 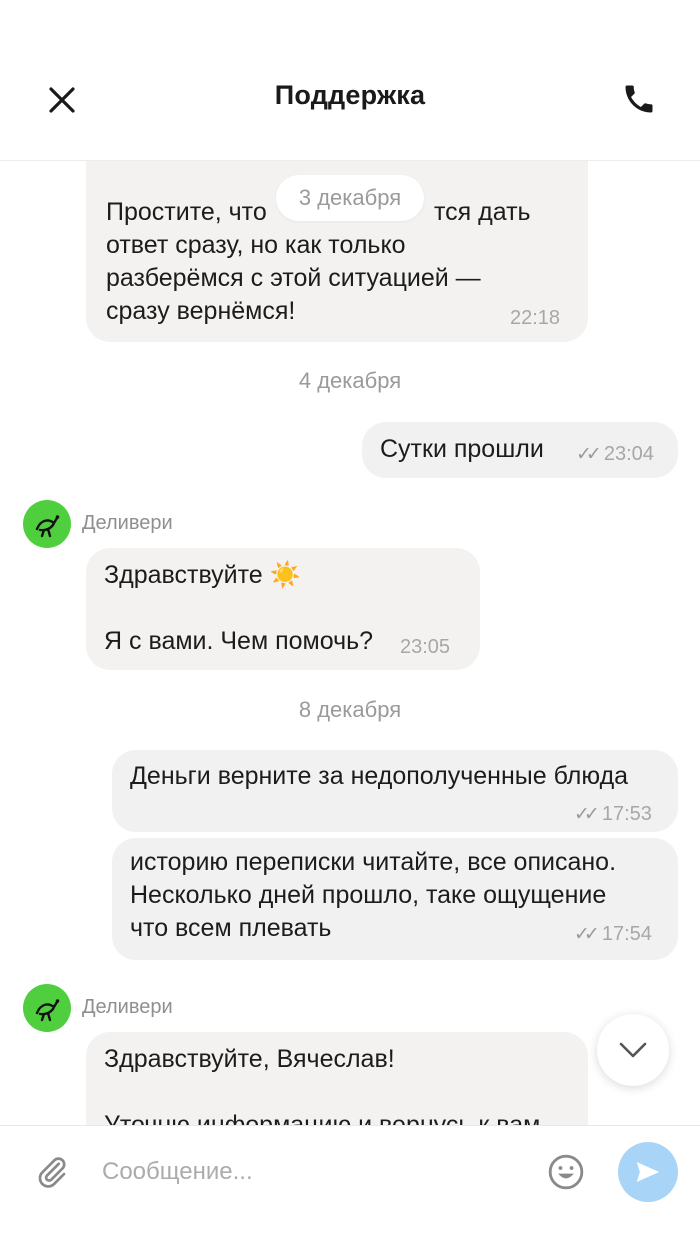 I want to click on emoji-button, so click(x=566, y=1172).